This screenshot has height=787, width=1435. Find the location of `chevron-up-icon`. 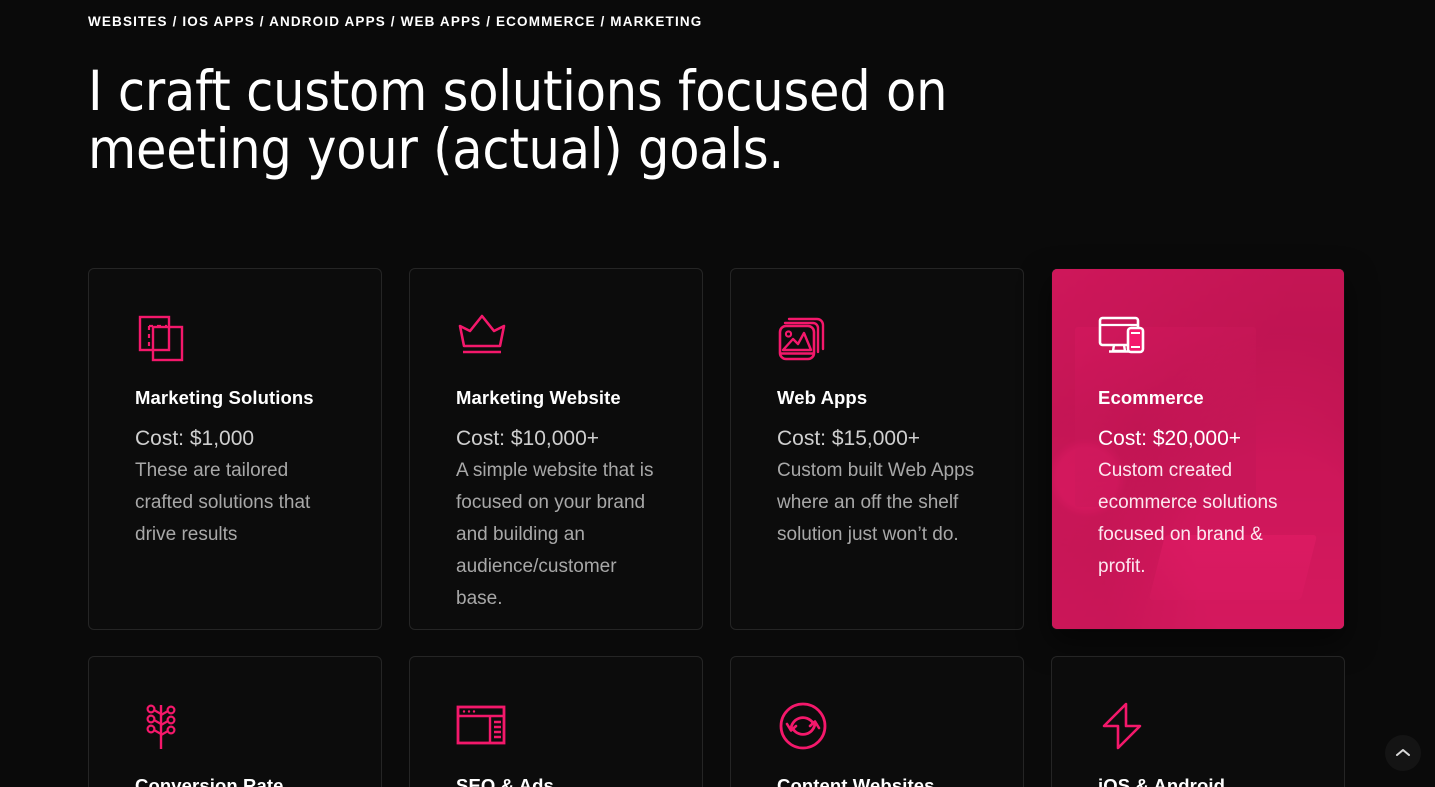

chevron-up-icon is located at coordinates (1403, 753).